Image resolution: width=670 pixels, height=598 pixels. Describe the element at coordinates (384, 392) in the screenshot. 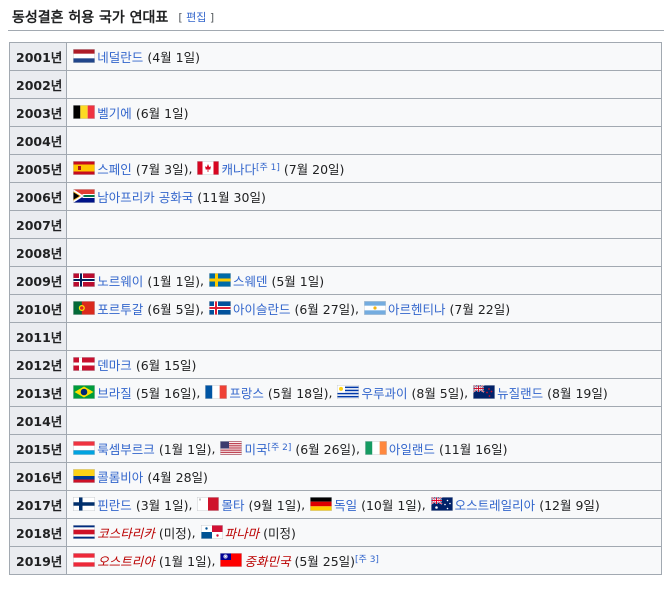

I see `country-link: 우루과이` at that location.